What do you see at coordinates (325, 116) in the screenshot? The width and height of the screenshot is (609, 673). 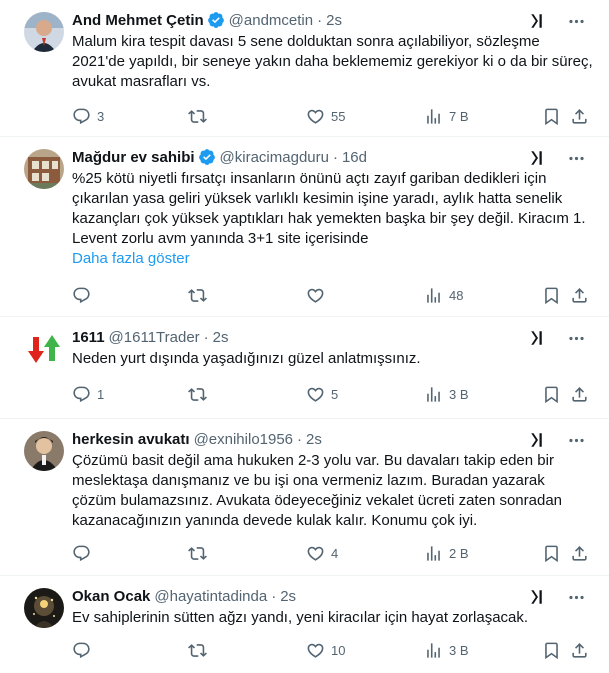 I see `like-button: 55` at bounding box center [325, 116].